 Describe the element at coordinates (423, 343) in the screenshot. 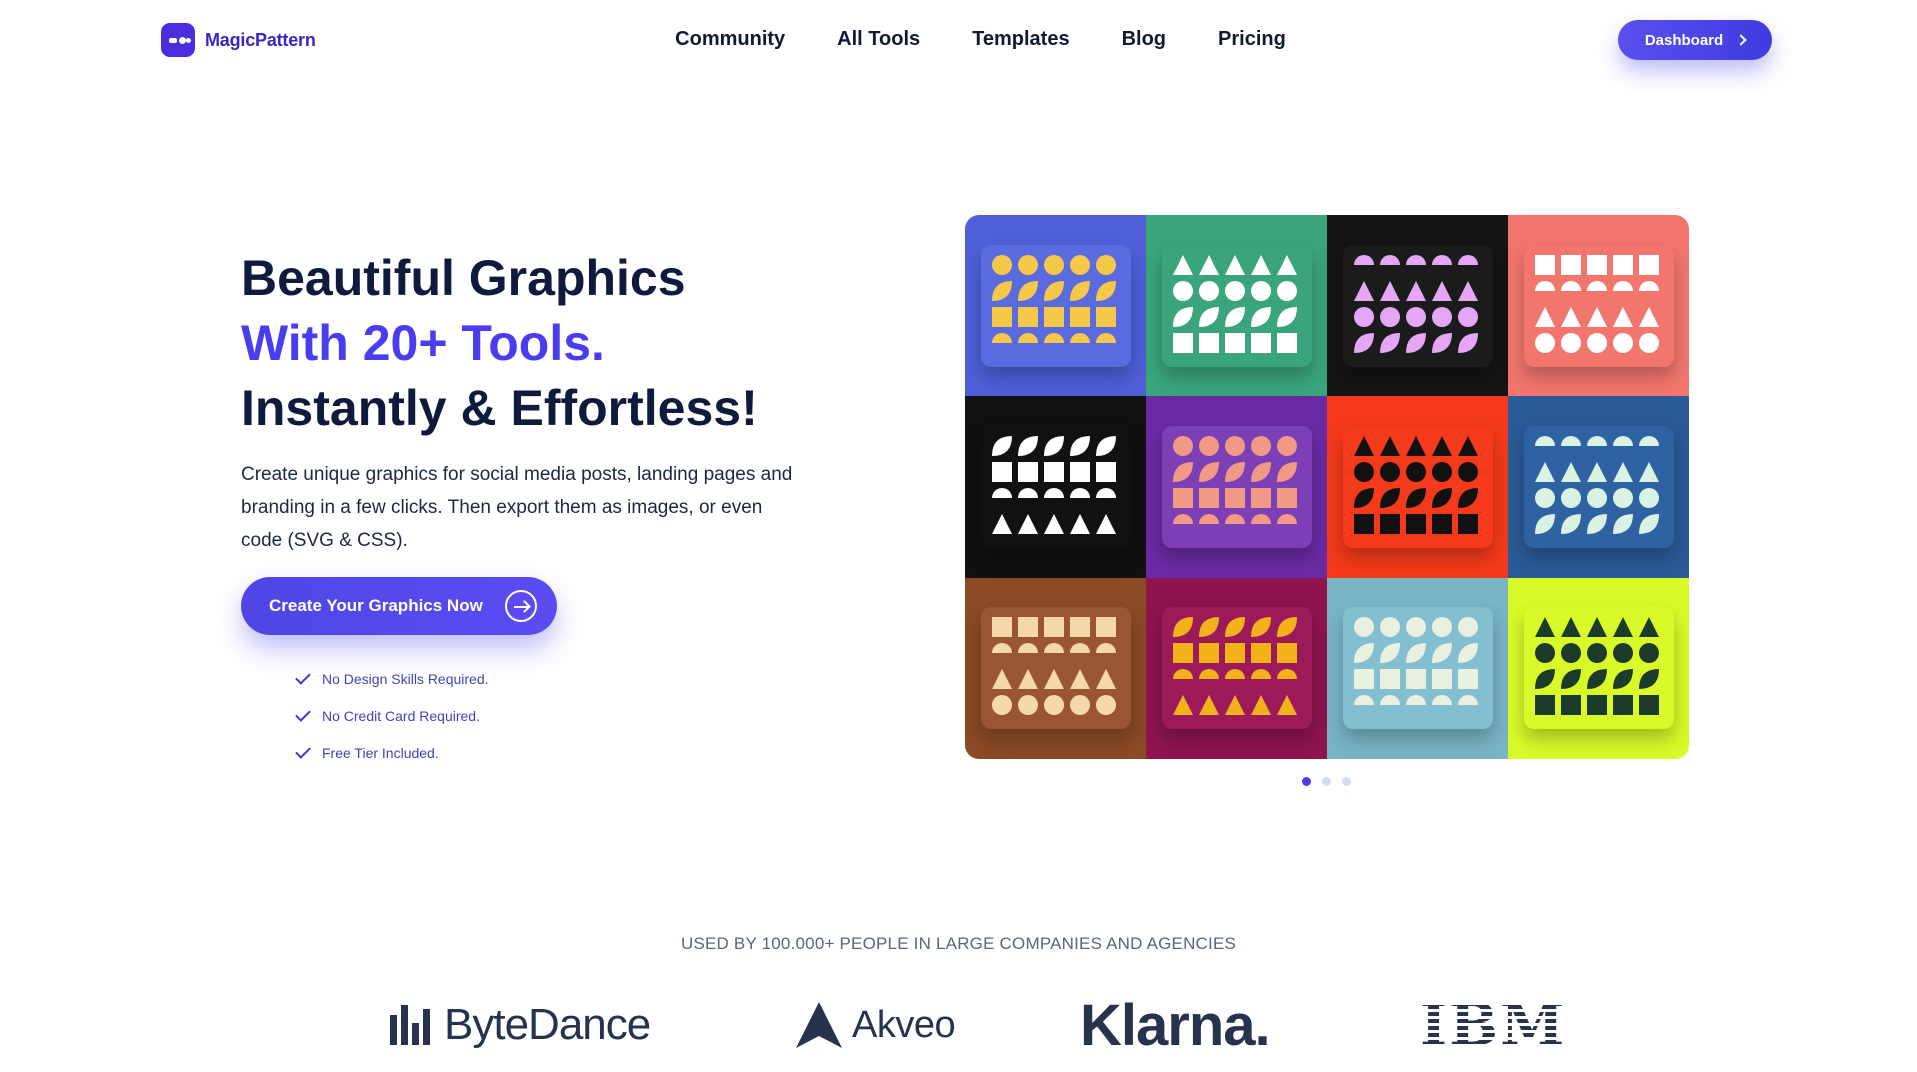

I see `hero-title-line-2: With 20+ Tools.` at that location.